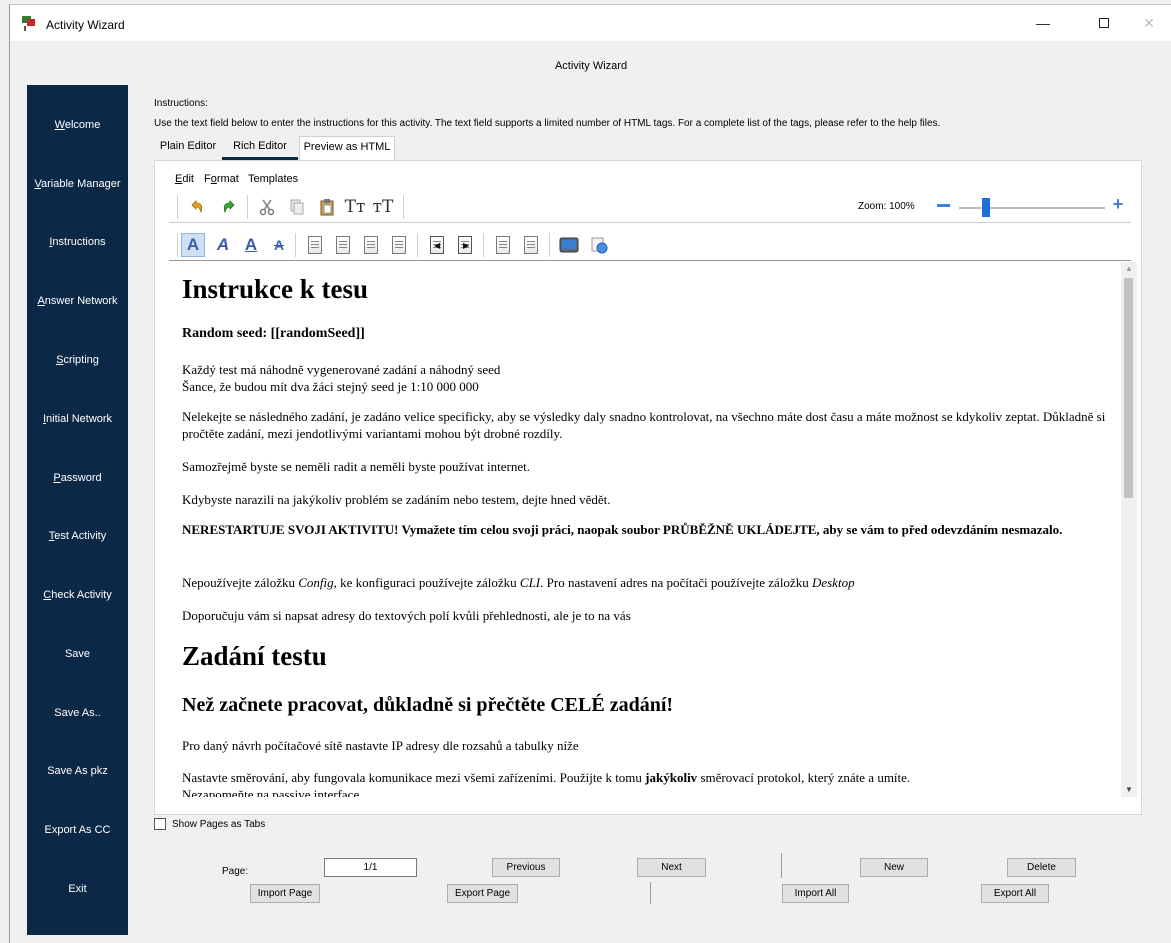 This screenshot has height=943, width=1171. I want to click on sidebar-item-exit: Exit, so click(77, 889).